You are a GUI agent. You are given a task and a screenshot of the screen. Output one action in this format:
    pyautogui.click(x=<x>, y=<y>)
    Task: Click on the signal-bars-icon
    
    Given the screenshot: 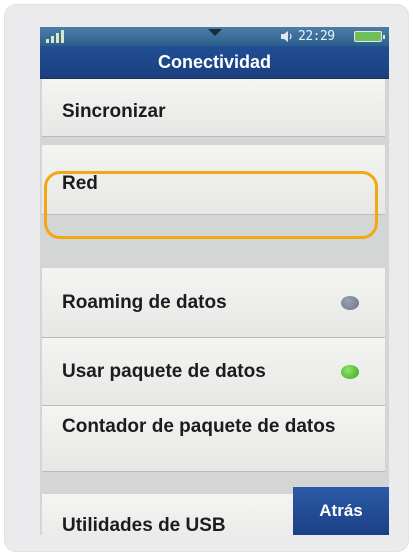 What is the action you would take?
    pyautogui.click(x=57, y=36)
    